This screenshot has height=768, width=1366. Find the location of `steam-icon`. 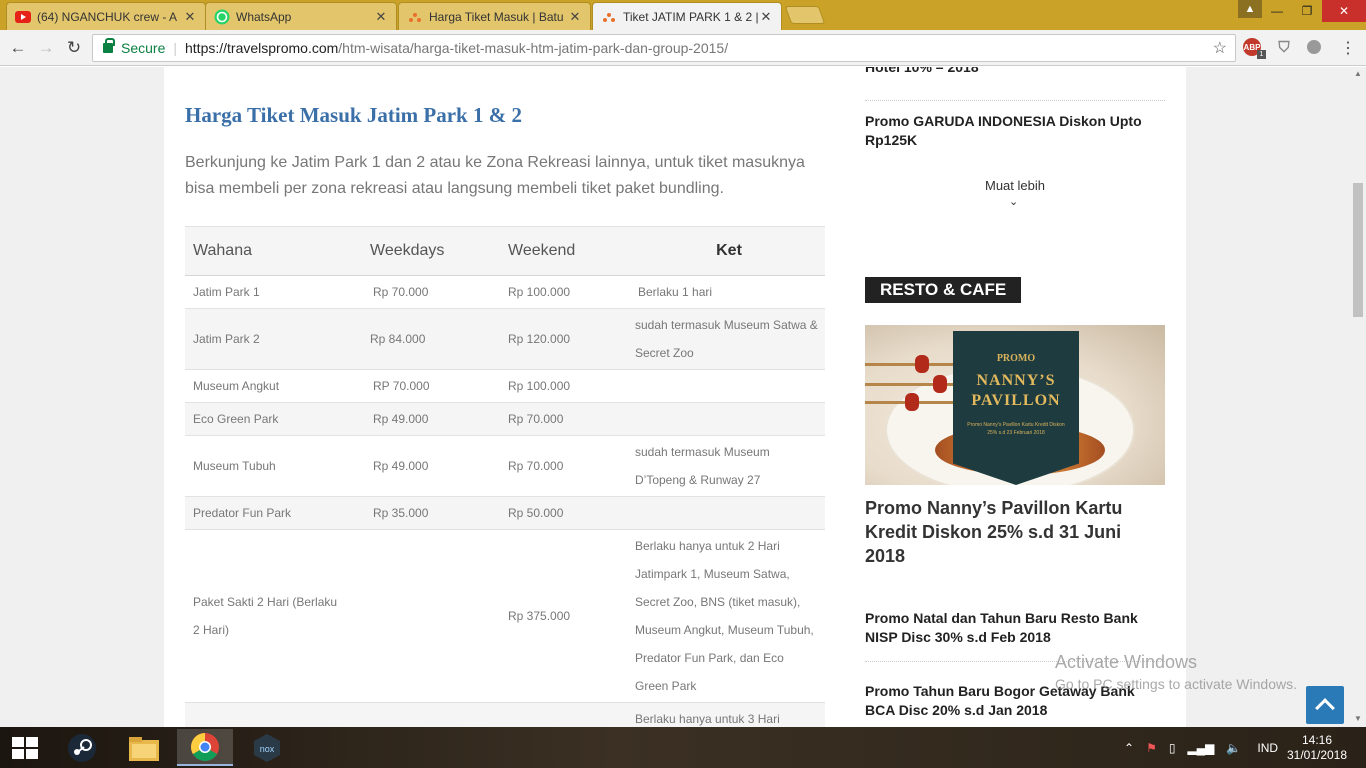

steam-icon is located at coordinates (82, 747).